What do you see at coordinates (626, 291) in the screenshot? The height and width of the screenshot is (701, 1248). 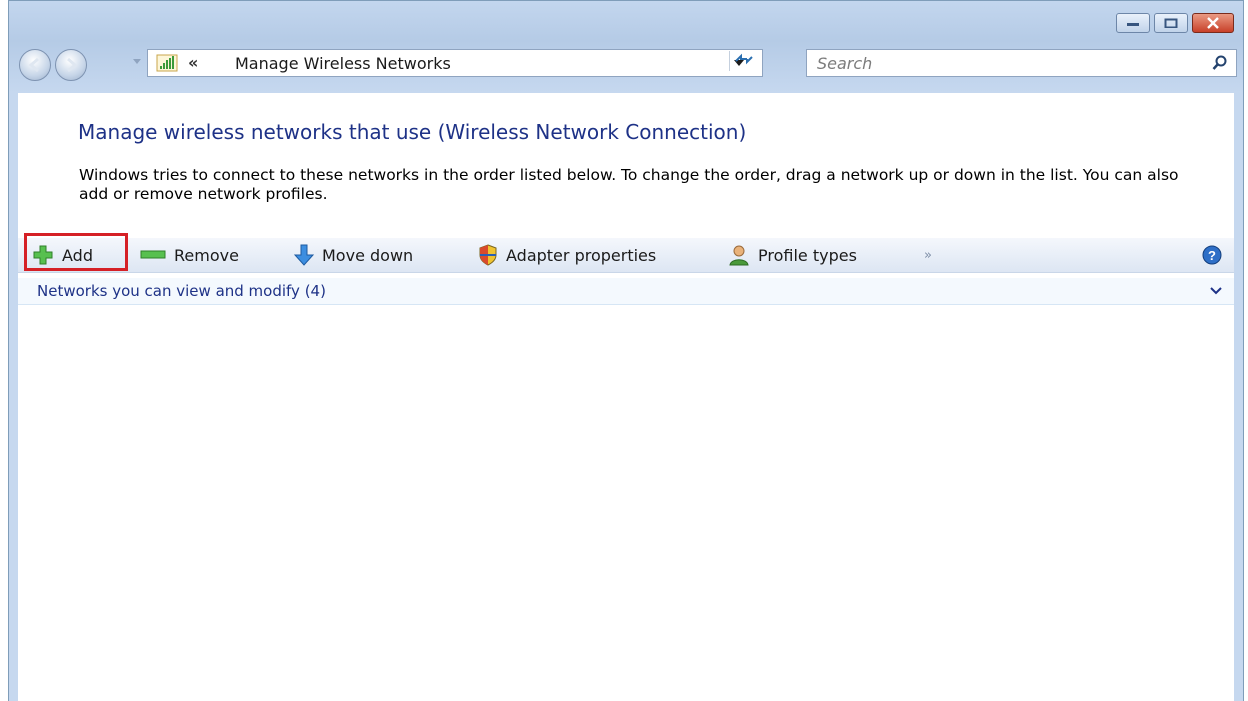 I see `network-group-header: Networks you can view and modify (4)` at bounding box center [626, 291].